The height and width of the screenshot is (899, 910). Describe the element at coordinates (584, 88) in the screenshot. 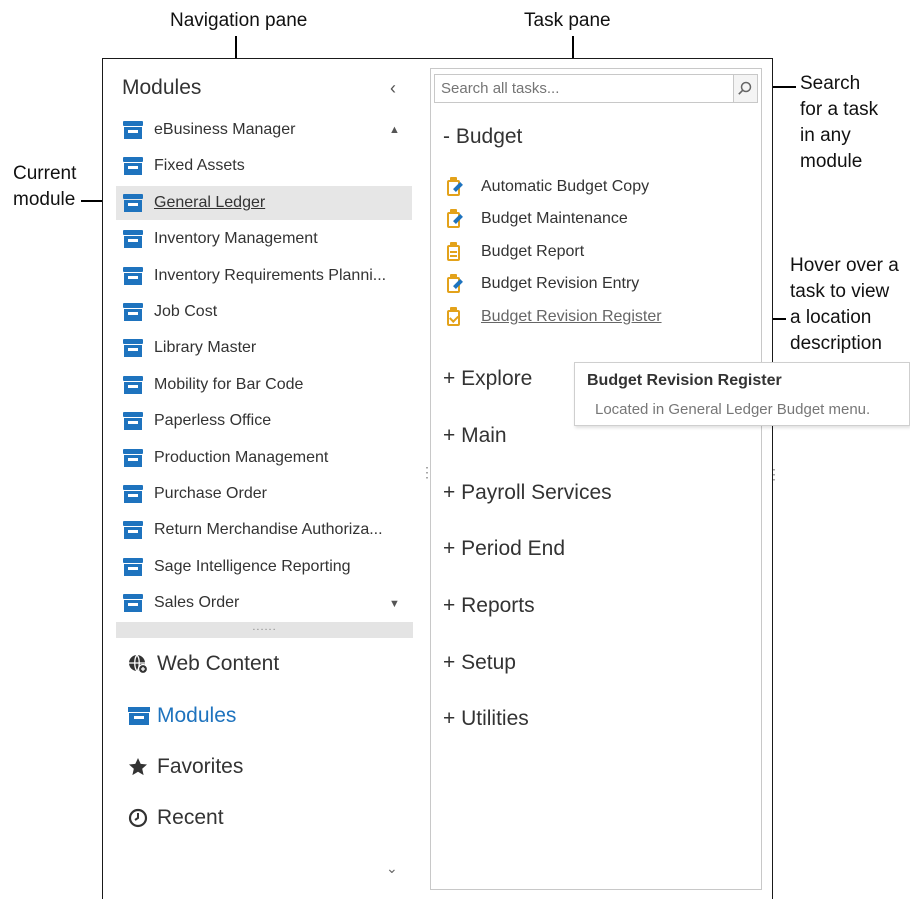

I see `search-tasks-input` at that location.